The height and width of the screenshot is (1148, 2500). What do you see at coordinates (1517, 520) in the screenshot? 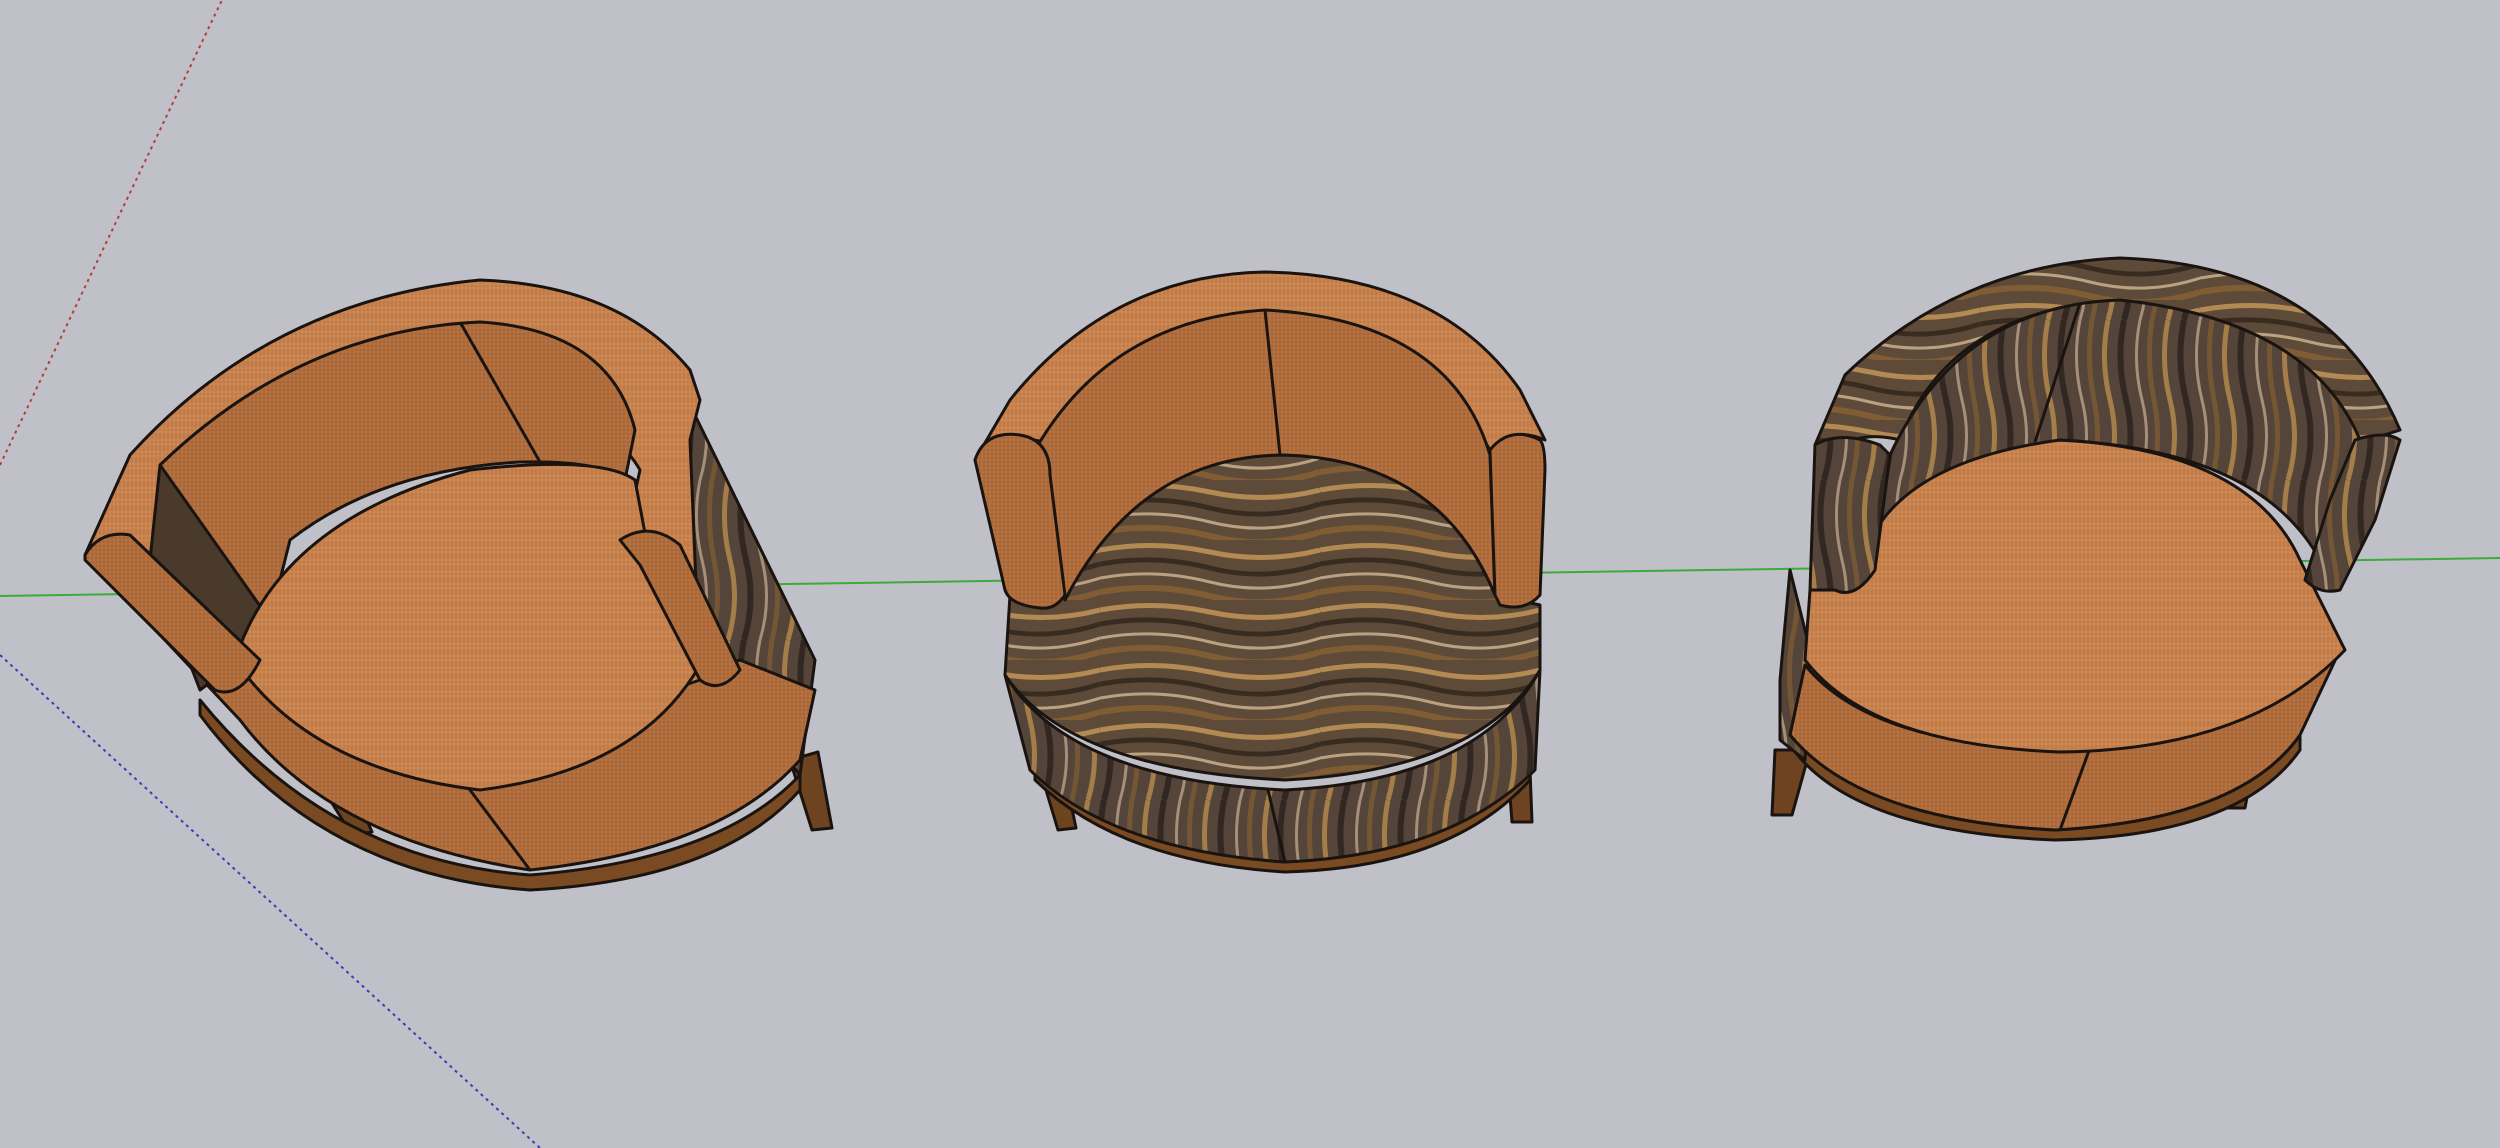
I see `chair-2-arm-right` at bounding box center [1517, 520].